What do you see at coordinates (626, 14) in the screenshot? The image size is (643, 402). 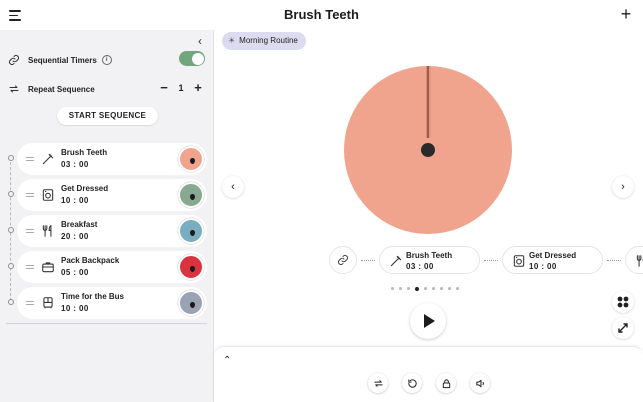 I see `add-timer-icon: +` at bounding box center [626, 14].